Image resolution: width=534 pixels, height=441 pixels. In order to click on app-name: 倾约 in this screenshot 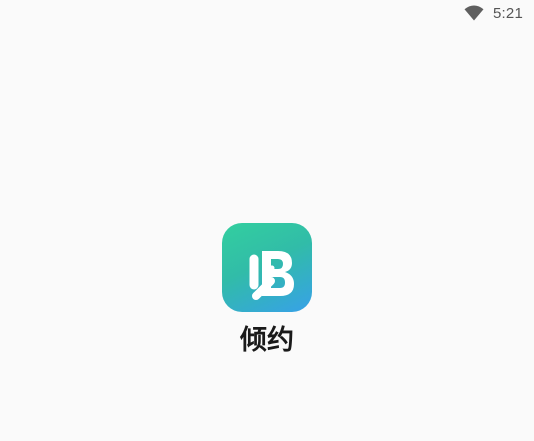, I will do `click(267, 340)`.